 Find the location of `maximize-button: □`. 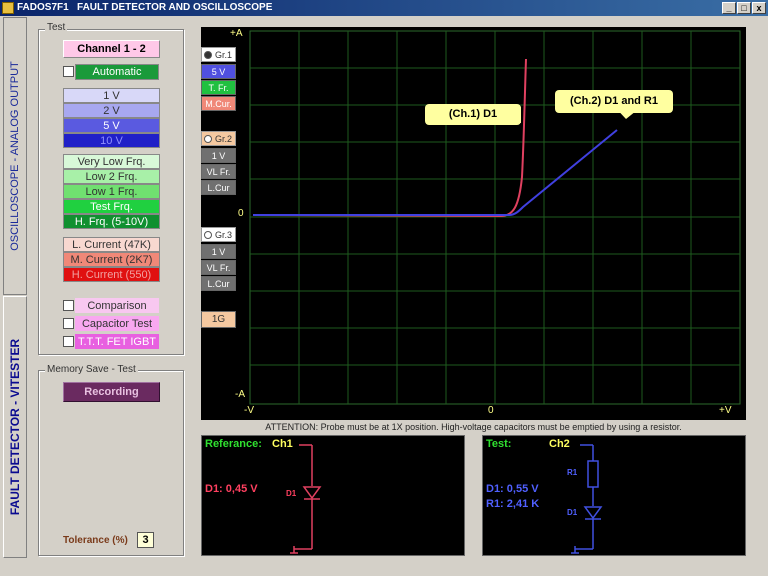

maximize-button: □ is located at coordinates (744, 8).